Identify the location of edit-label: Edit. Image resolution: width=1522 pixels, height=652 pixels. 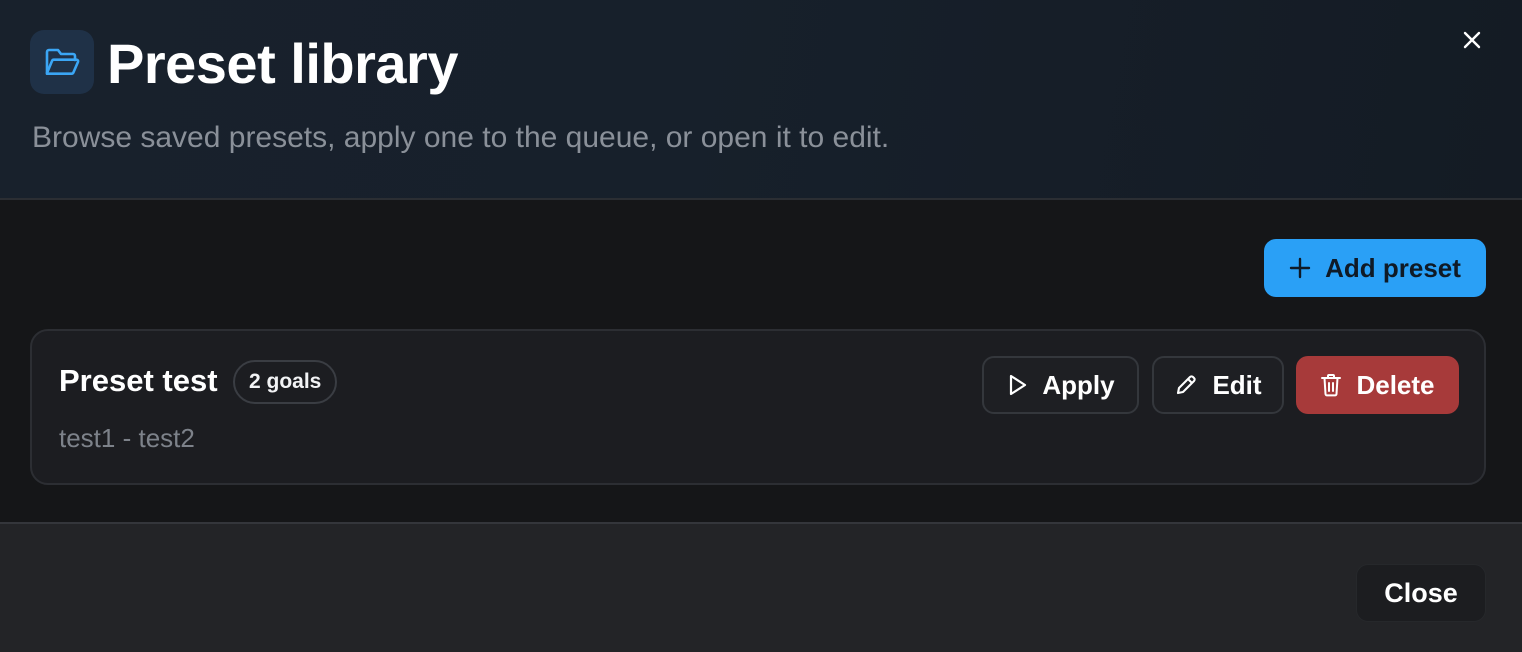
(1237, 384).